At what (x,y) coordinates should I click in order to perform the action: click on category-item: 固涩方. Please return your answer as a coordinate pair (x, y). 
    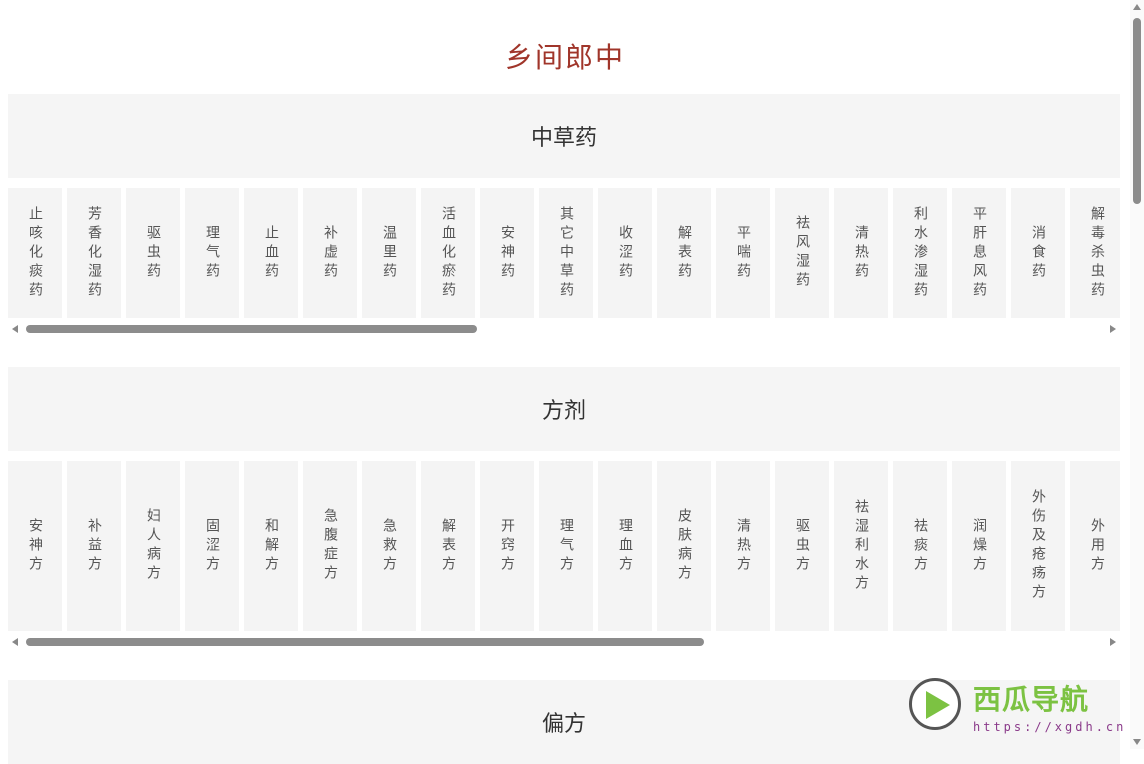
    Looking at the image, I should click on (212, 546).